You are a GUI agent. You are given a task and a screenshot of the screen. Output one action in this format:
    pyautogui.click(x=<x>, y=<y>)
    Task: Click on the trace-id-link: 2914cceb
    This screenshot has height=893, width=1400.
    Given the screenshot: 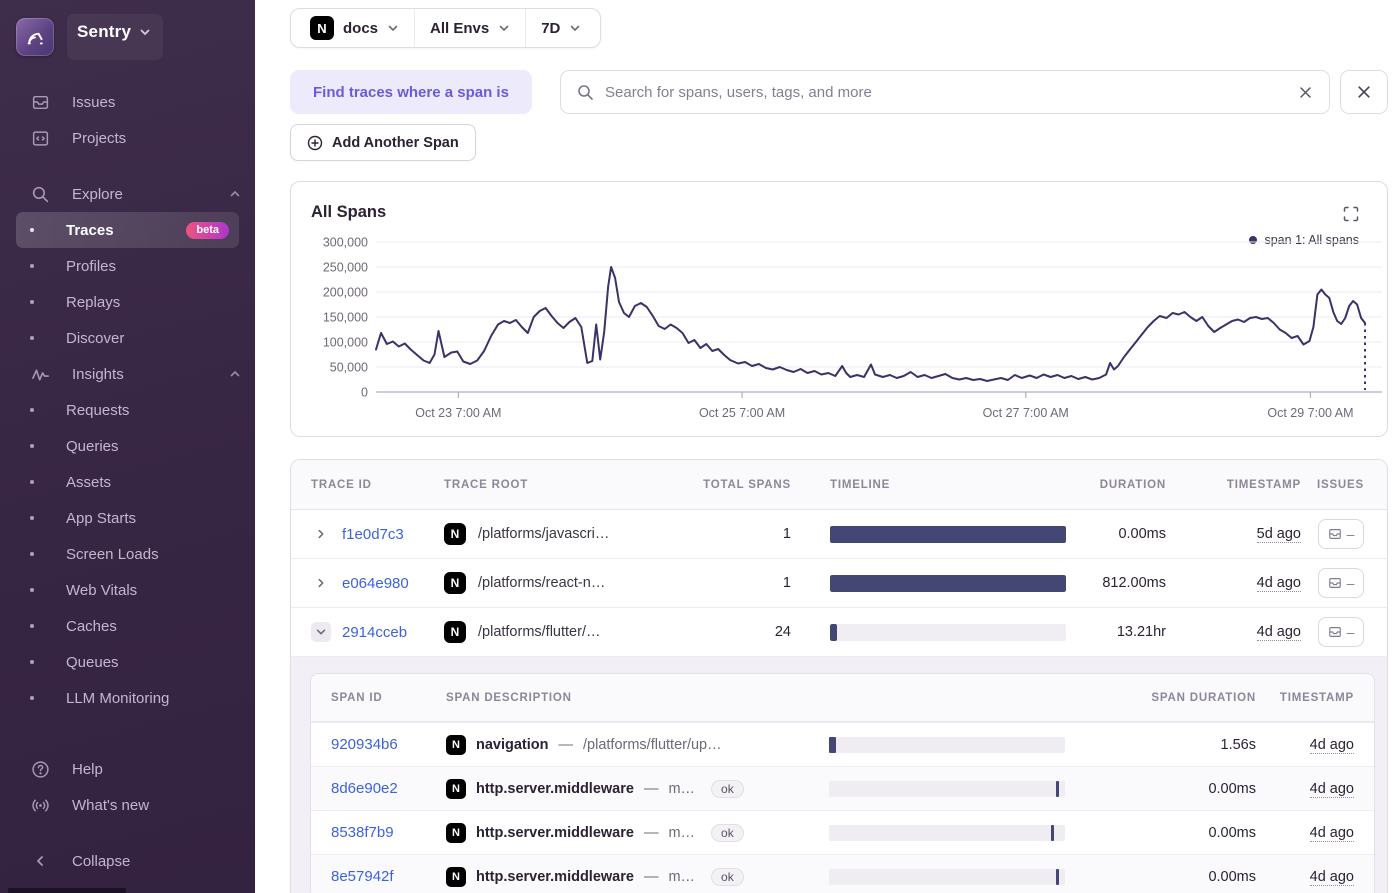 What is the action you would take?
    pyautogui.click(x=374, y=632)
    